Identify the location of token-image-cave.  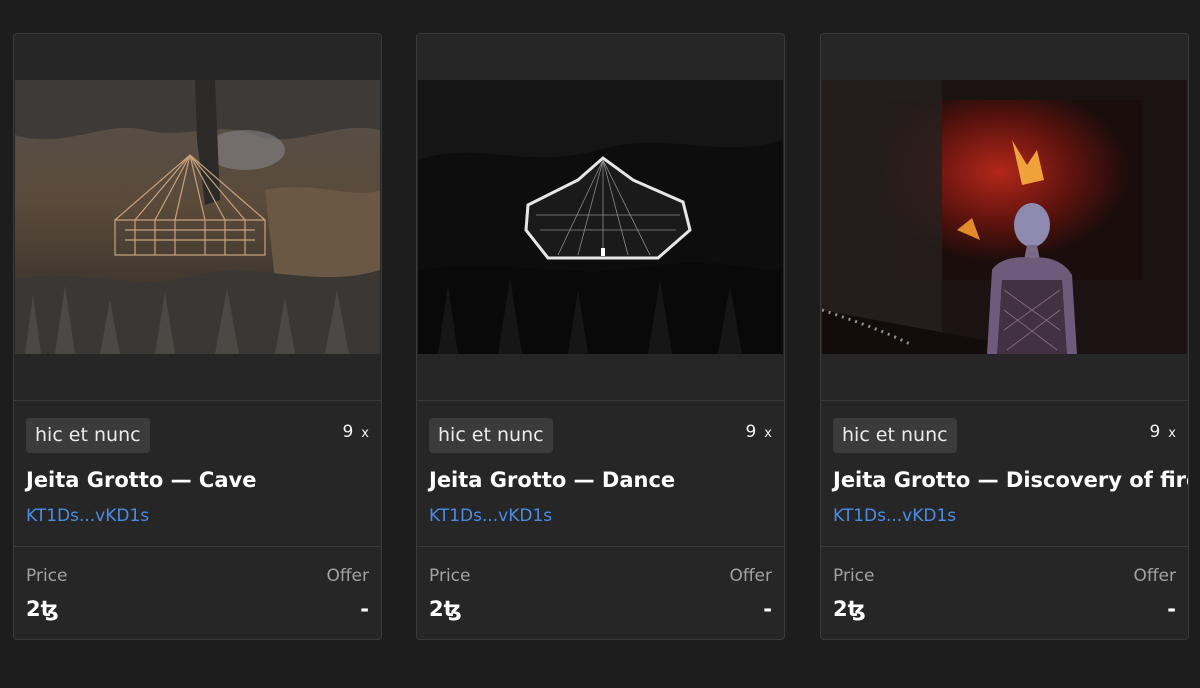
(197, 217).